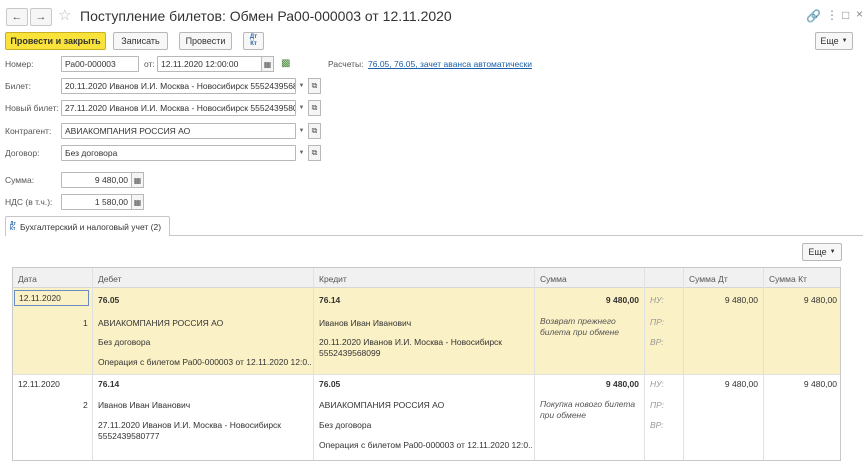  Describe the element at coordinates (314, 131) in the screenshot. I see `counterparty-open-button: ⧉` at that location.